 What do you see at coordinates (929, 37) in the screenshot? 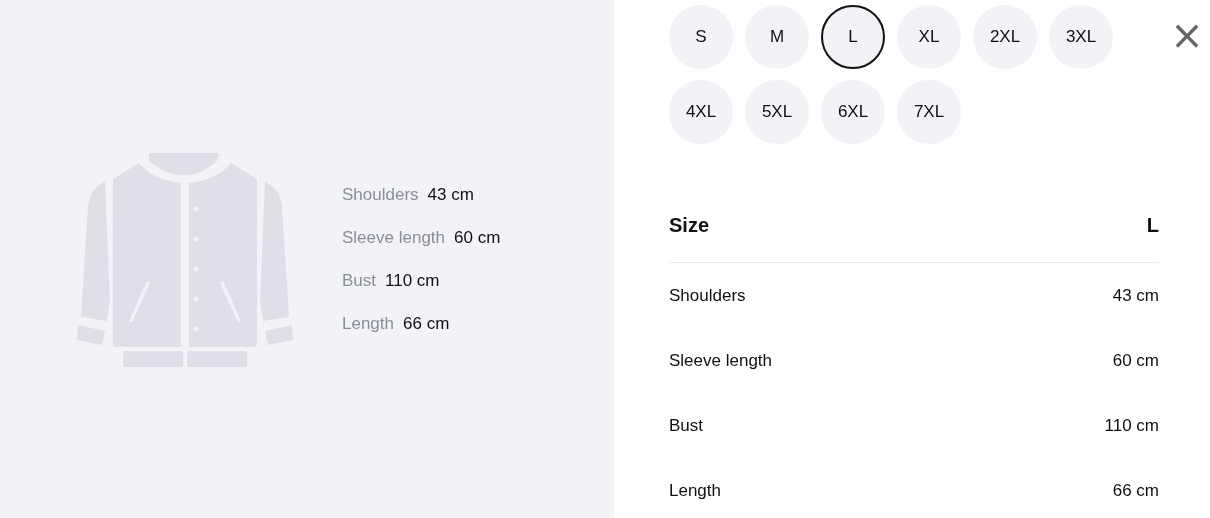
I see `size-option: XL` at bounding box center [929, 37].